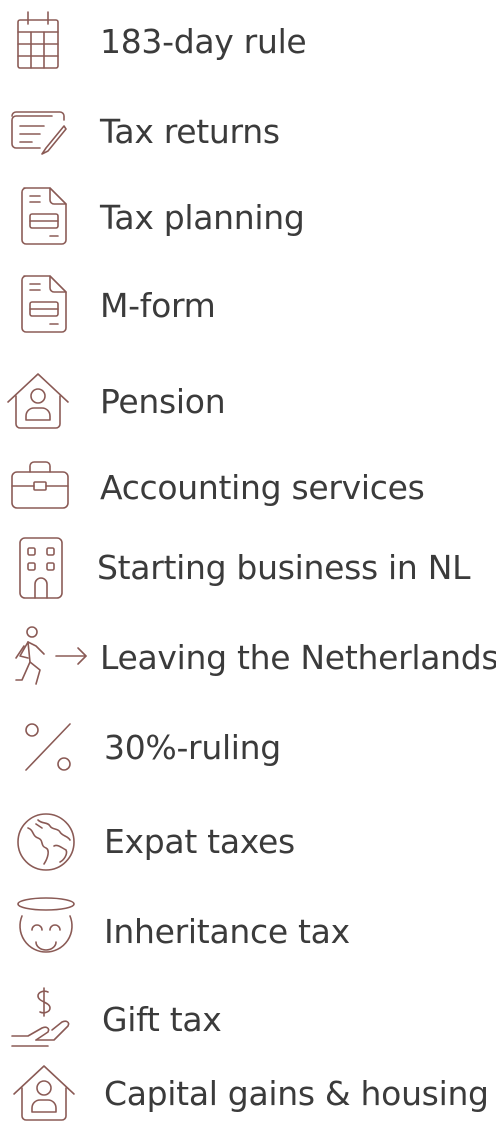  Describe the element at coordinates (199, 841) in the screenshot. I see `menu-item-label: Expat taxes` at that location.